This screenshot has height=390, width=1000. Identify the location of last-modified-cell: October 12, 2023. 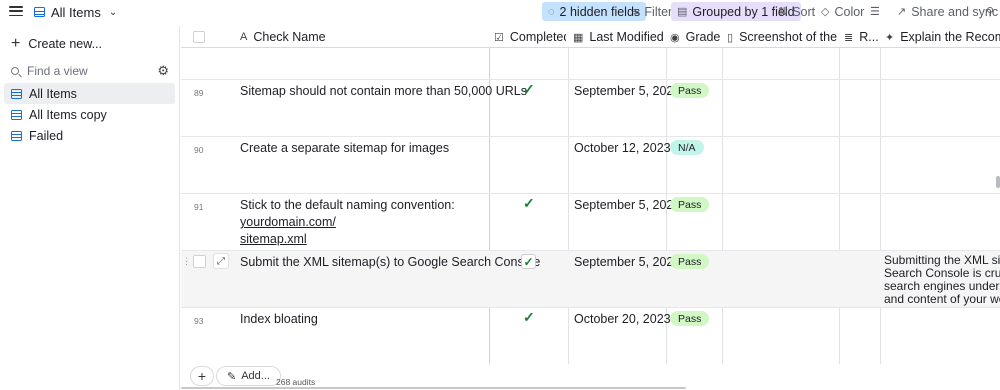
(622, 148).